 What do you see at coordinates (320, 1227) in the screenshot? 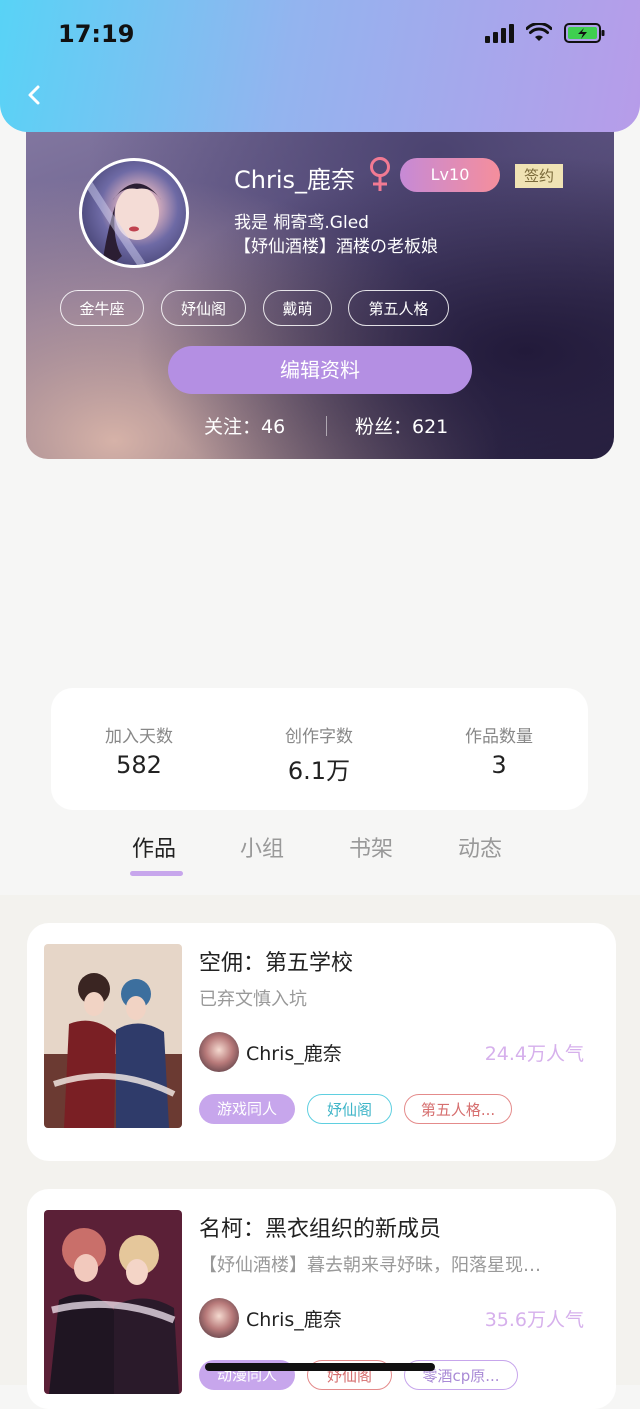
I see `work-title: 名柯：黑衣组织的新成员` at bounding box center [320, 1227].